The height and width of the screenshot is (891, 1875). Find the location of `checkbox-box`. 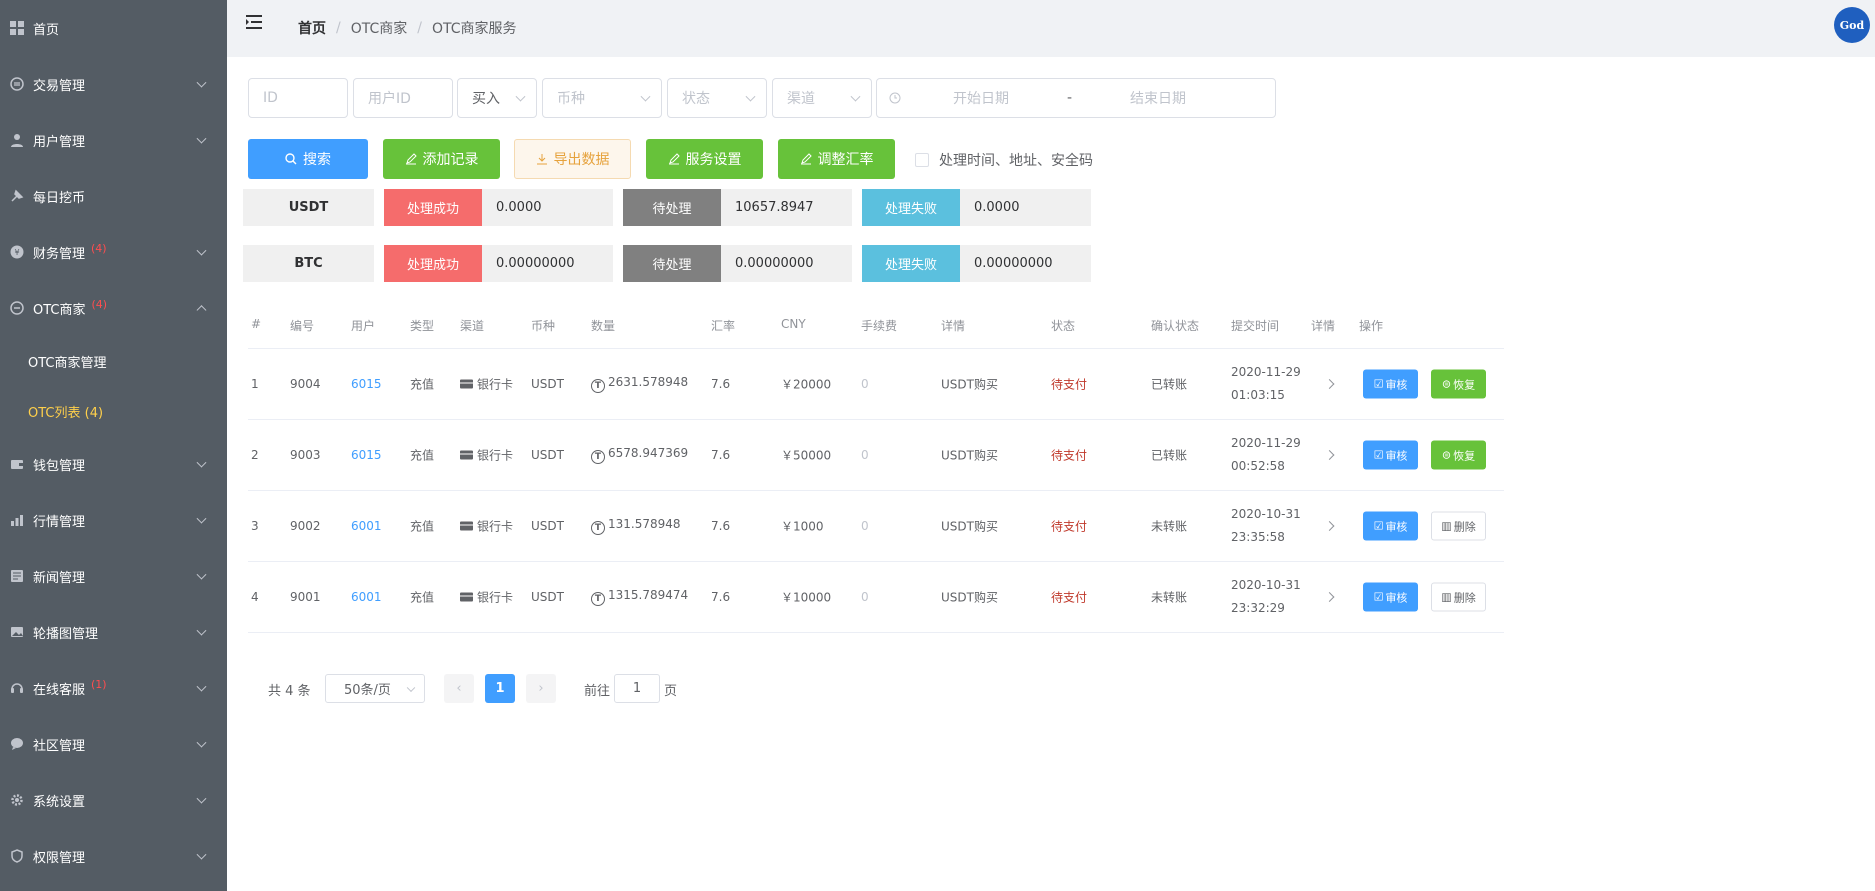

checkbox-box is located at coordinates (922, 160).